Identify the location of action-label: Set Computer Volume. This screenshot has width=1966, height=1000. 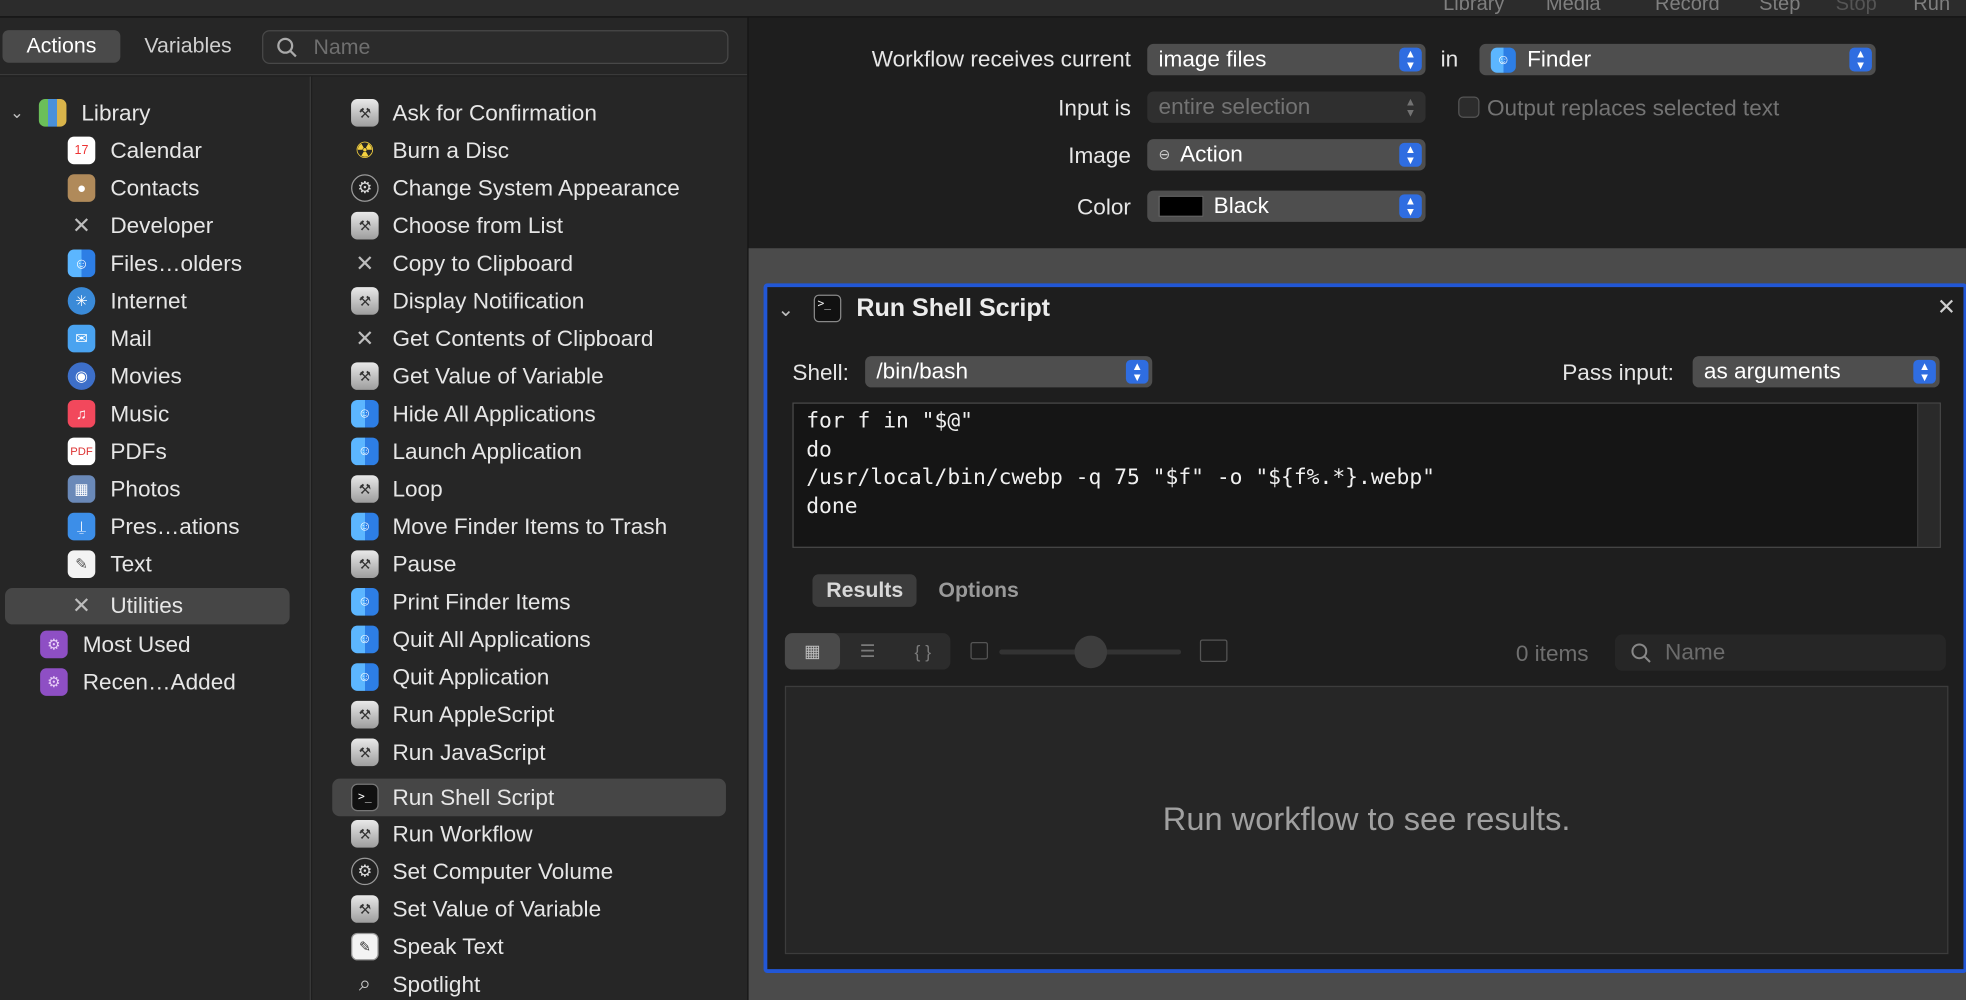
(503, 871).